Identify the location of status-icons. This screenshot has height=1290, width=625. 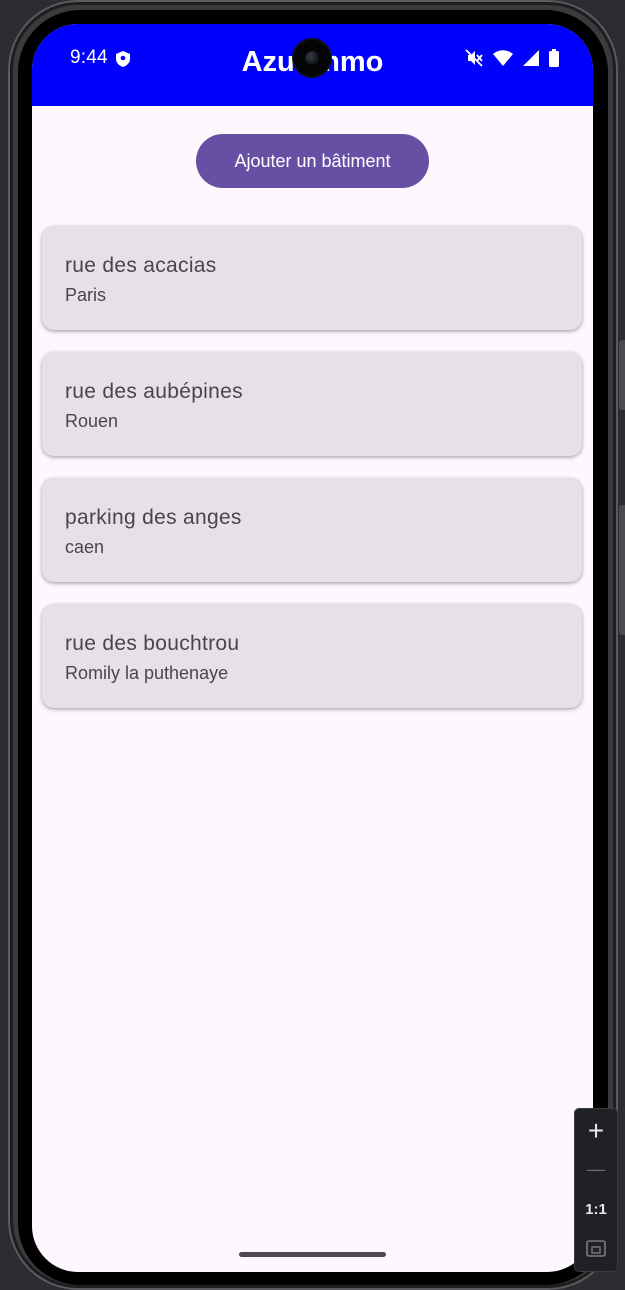
(512, 60).